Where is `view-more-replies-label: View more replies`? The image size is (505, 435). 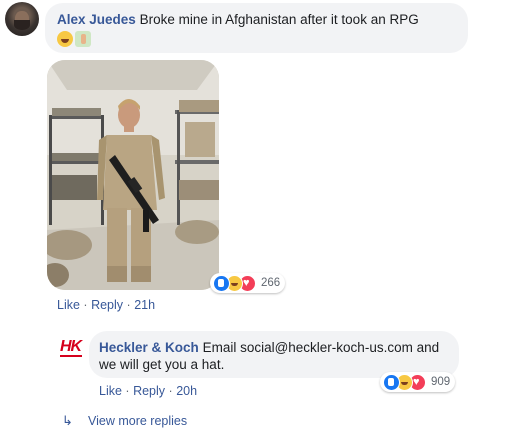
view-more-replies-label: View more replies is located at coordinates (137, 421).